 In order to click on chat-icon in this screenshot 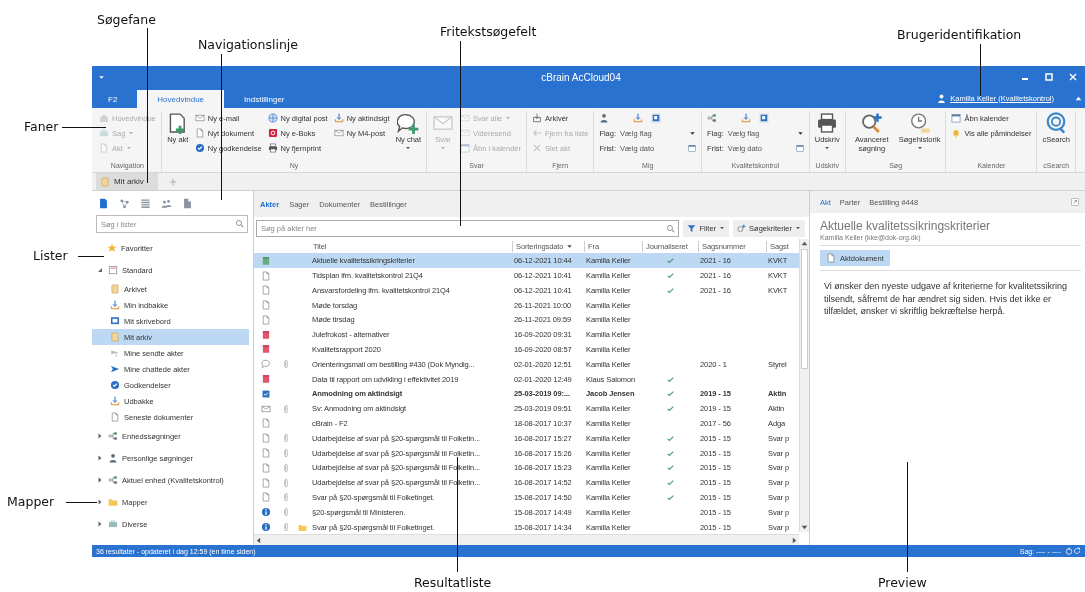, I will do `click(266, 364)`.